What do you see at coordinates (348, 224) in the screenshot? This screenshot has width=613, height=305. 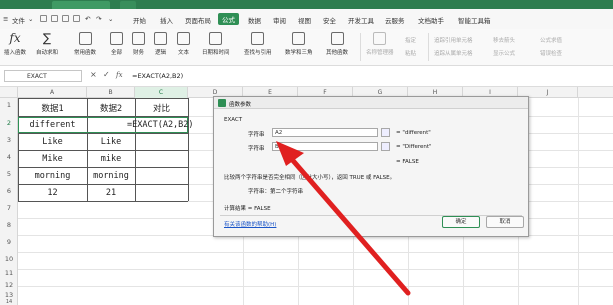 I see `arrow-shaft` at bounding box center [348, 224].